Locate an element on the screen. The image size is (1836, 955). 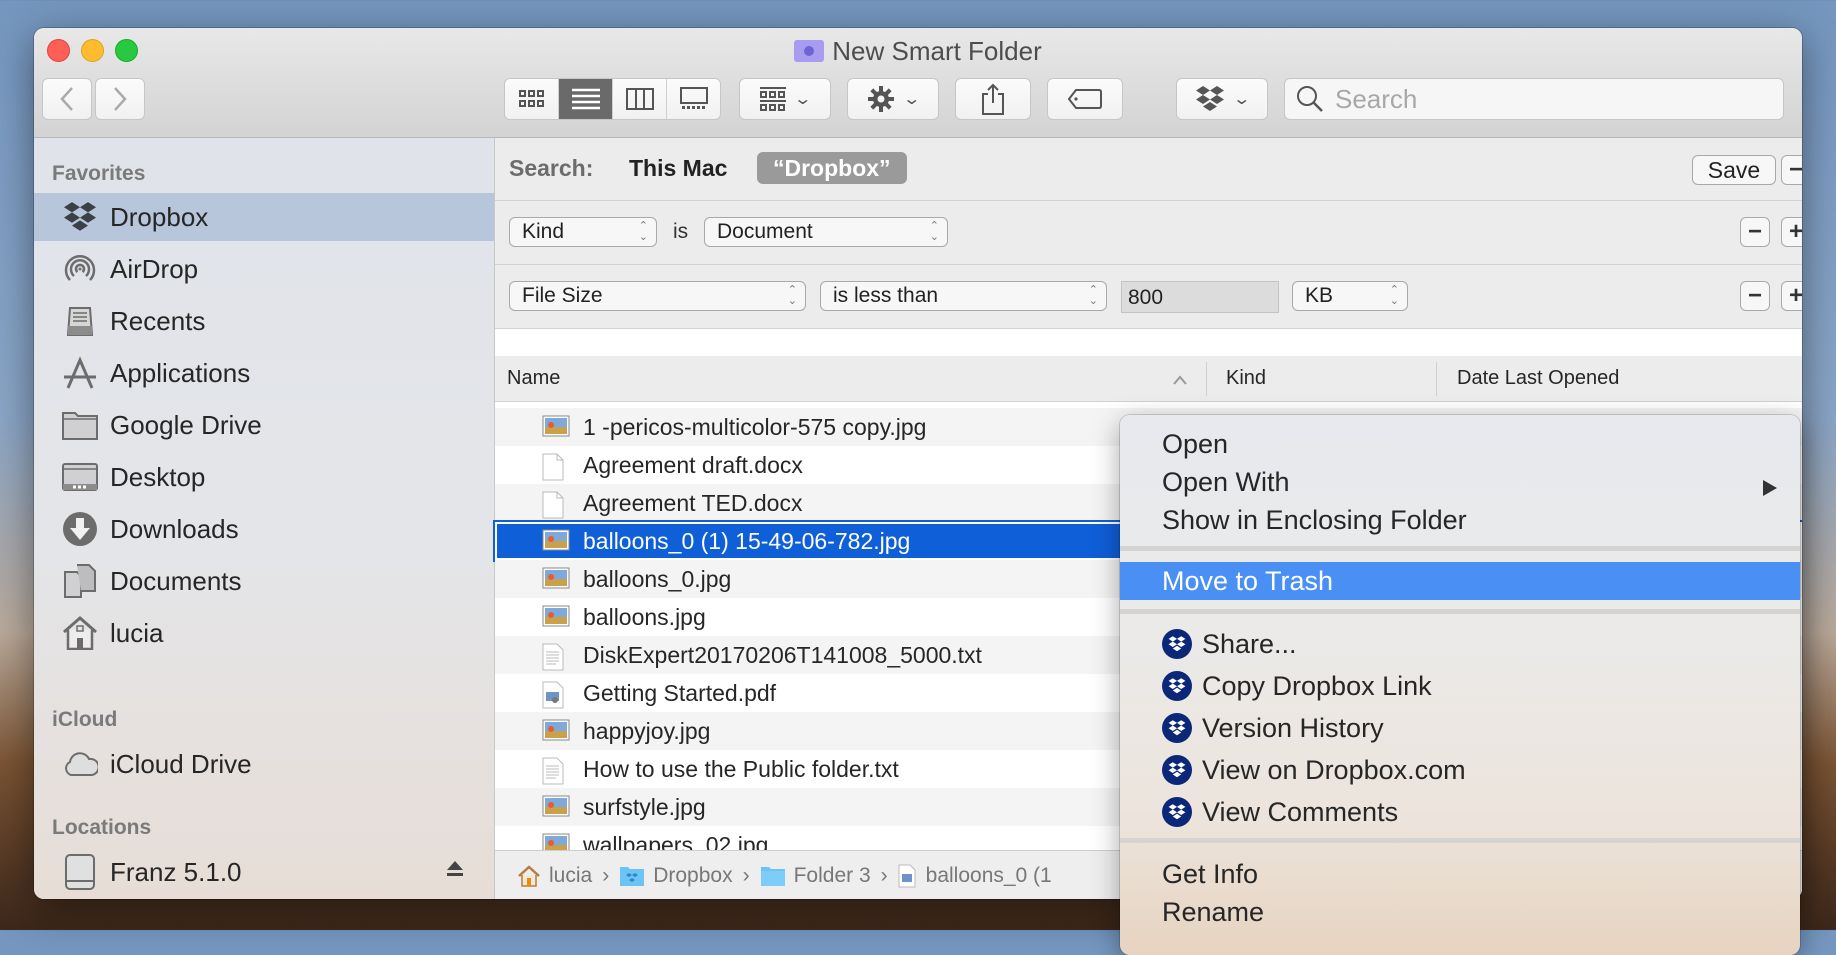
column-view-button is located at coordinates (640, 99).